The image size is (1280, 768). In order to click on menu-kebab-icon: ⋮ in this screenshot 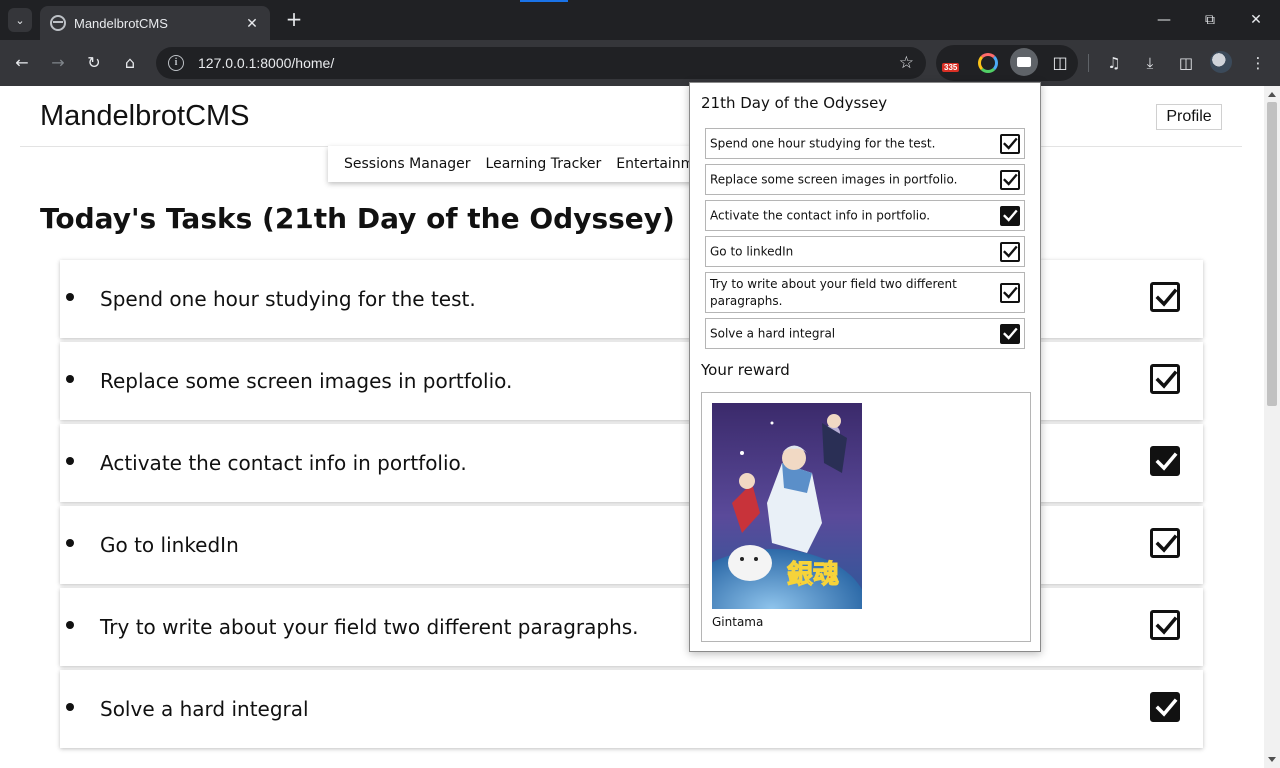, I will do `click(1258, 63)`.